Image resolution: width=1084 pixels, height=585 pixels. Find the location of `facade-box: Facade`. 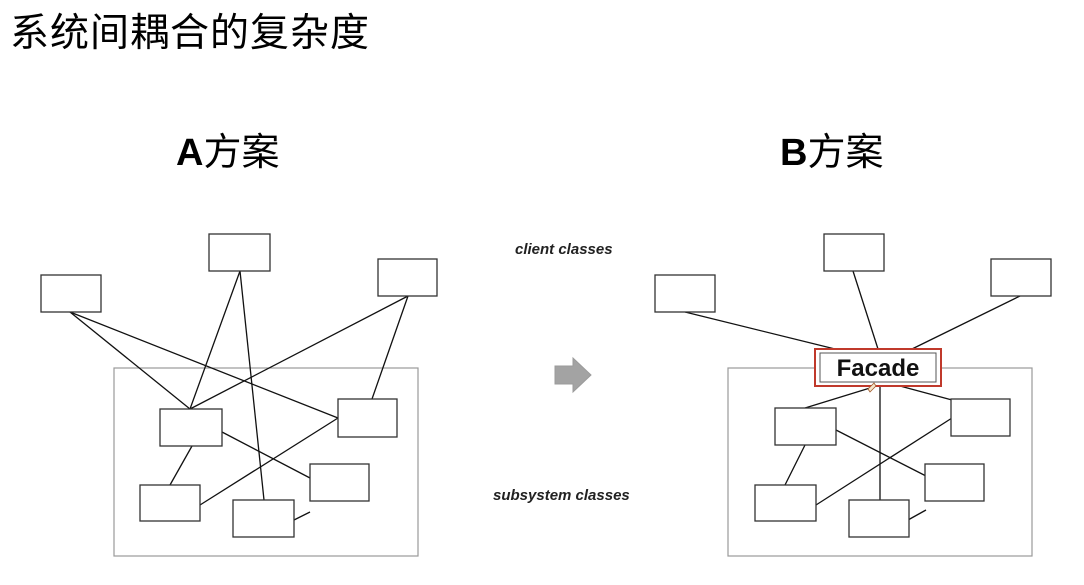

facade-box: Facade is located at coordinates (878, 370).